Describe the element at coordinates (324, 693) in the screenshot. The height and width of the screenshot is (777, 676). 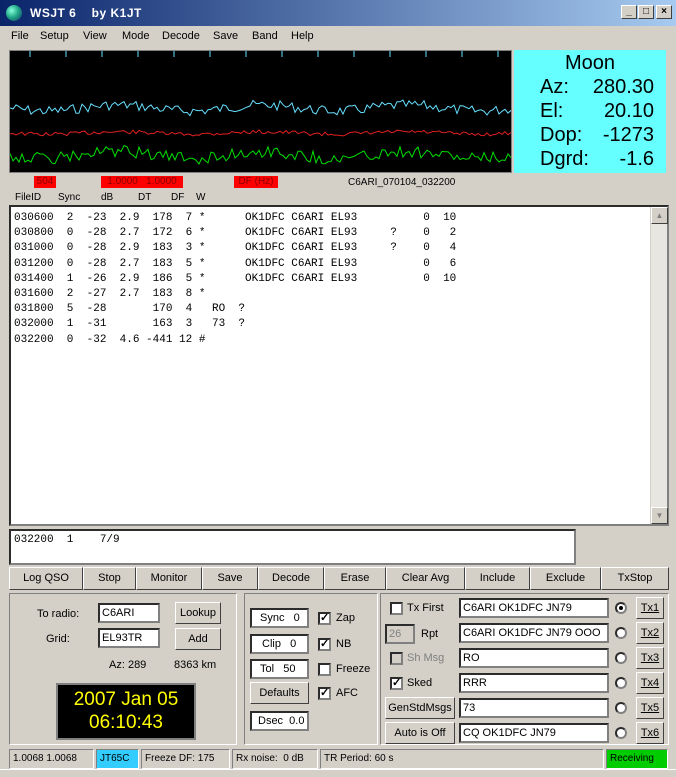
I see `afc-checkbox: ✓` at that location.